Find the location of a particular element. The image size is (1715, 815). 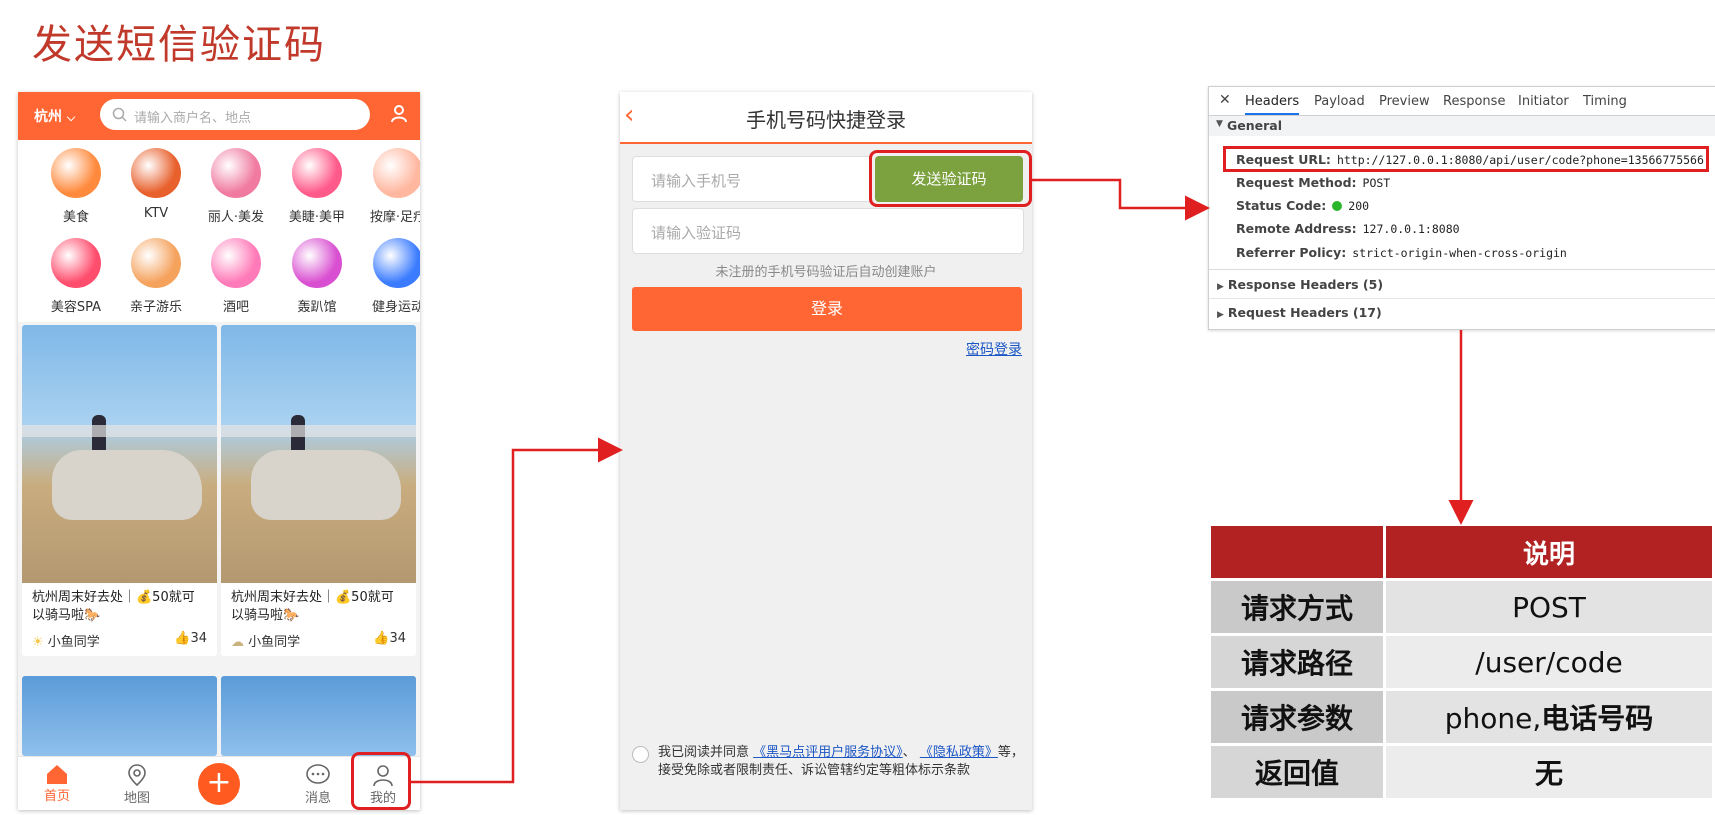

arrow-sendcode-to-devtools is located at coordinates (1121, 199).